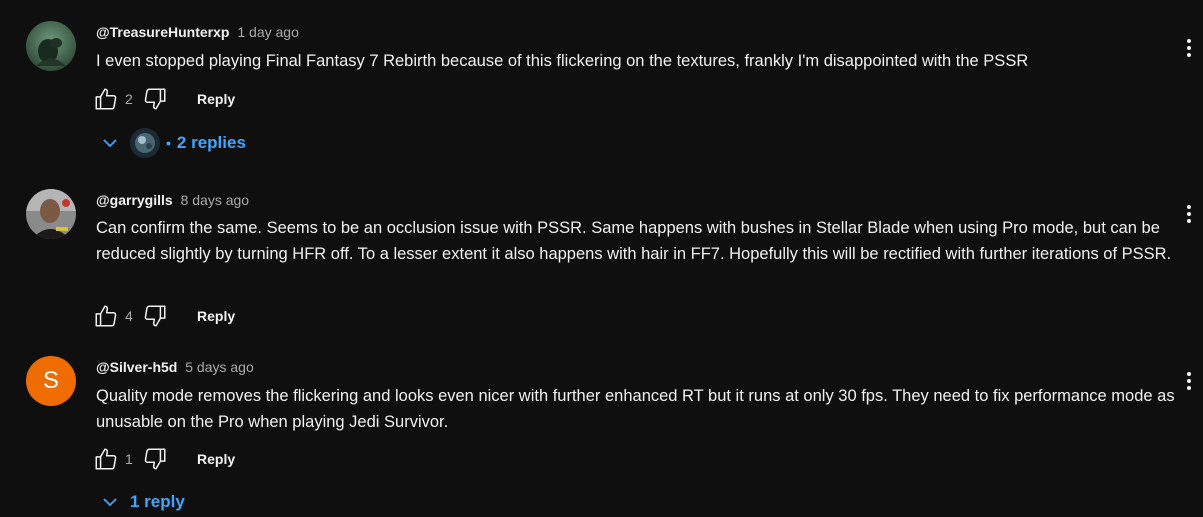 Image resolution: width=1203 pixels, height=517 pixels. I want to click on comment-actions: 2 Reply, so click(163, 99).